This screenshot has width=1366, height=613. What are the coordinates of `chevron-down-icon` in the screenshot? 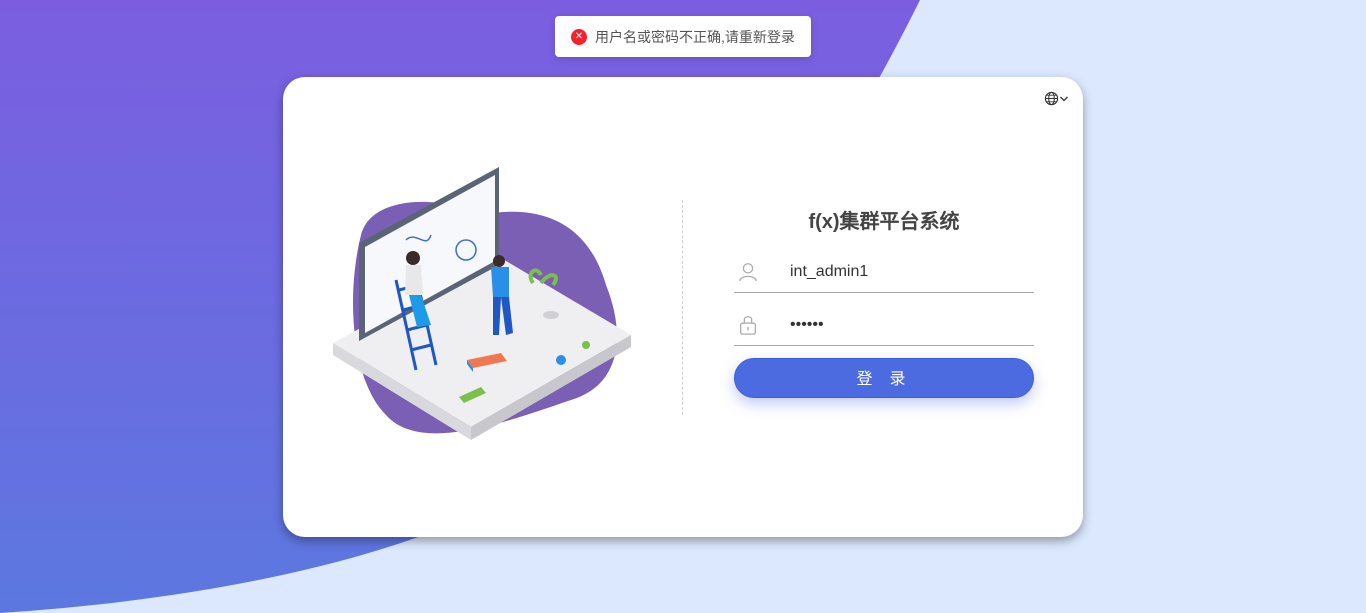 It's located at (1064, 98).